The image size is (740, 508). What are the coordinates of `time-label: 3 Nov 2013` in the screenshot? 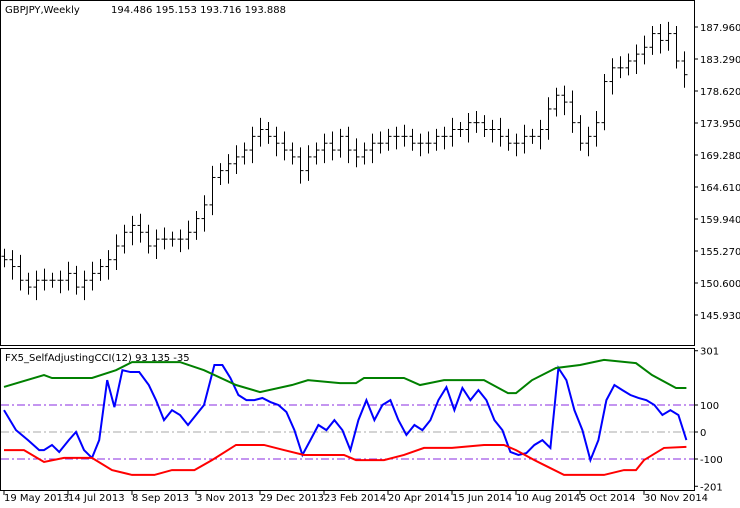 It's located at (225, 498).